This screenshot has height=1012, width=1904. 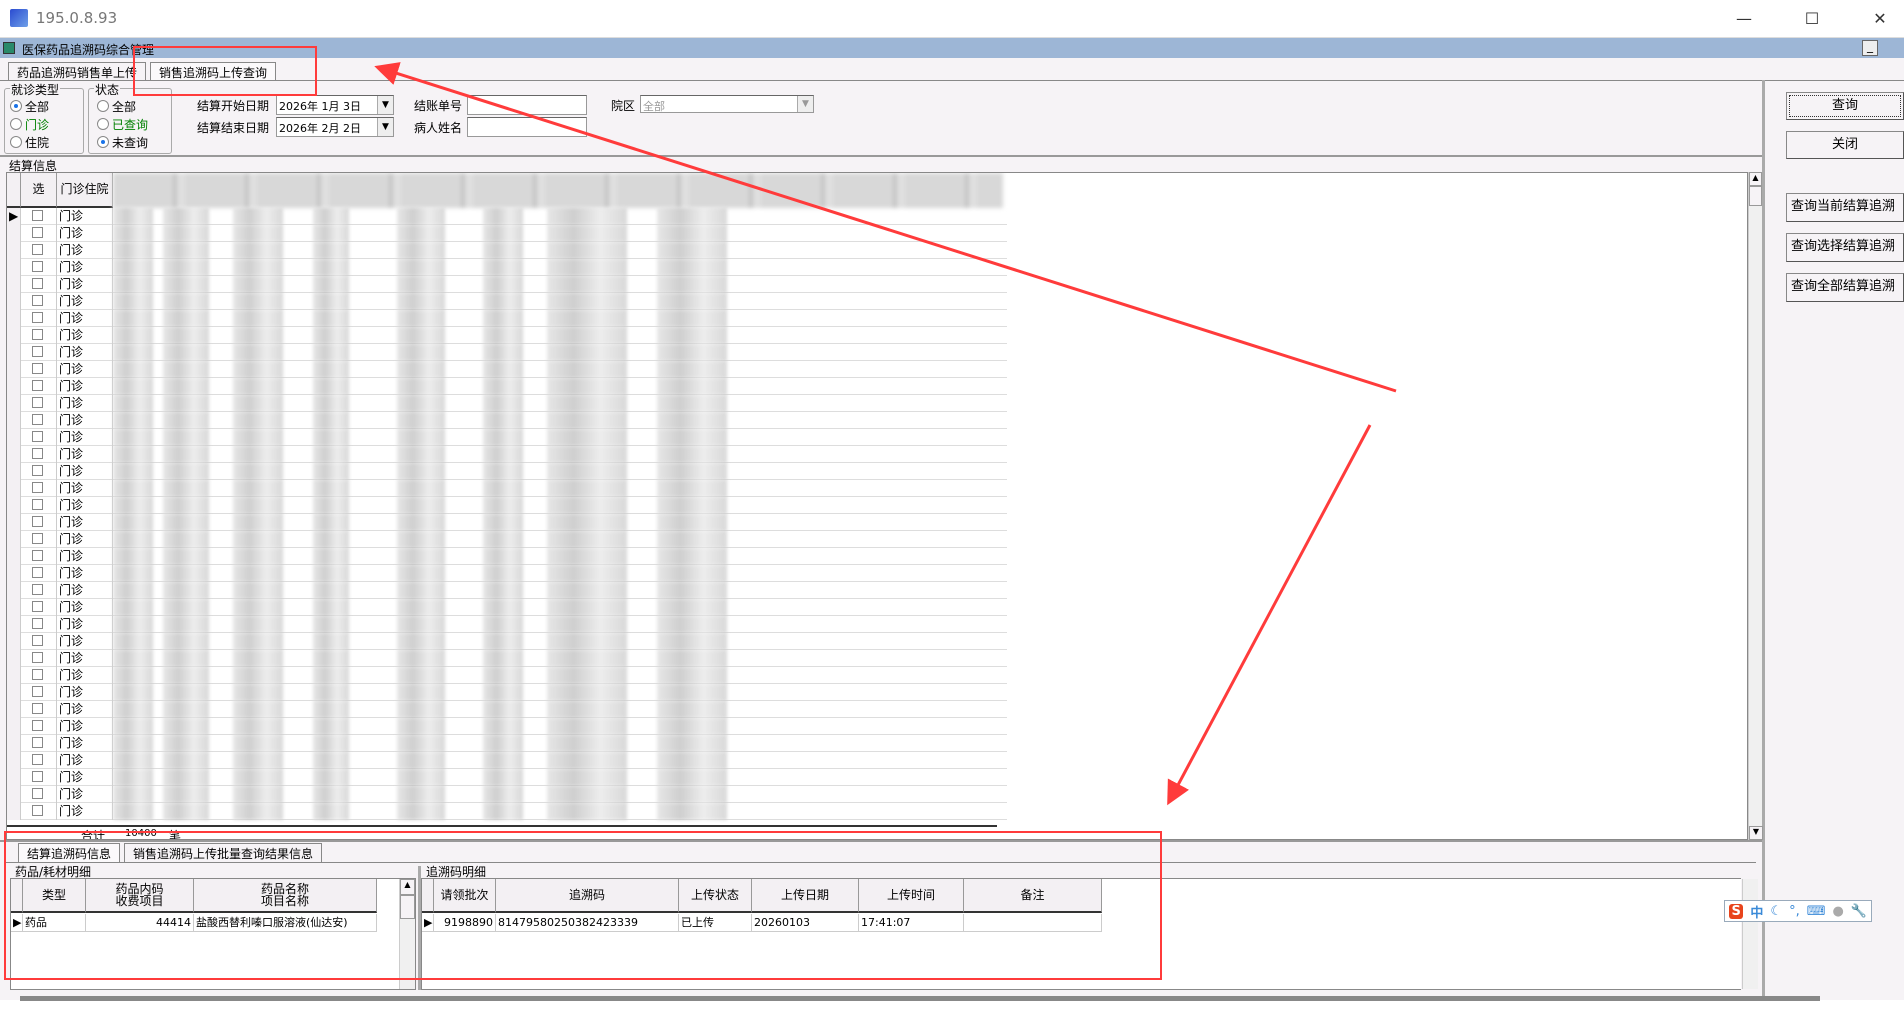 I want to click on header-upload-date: 上传日期, so click(x=805, y=896).